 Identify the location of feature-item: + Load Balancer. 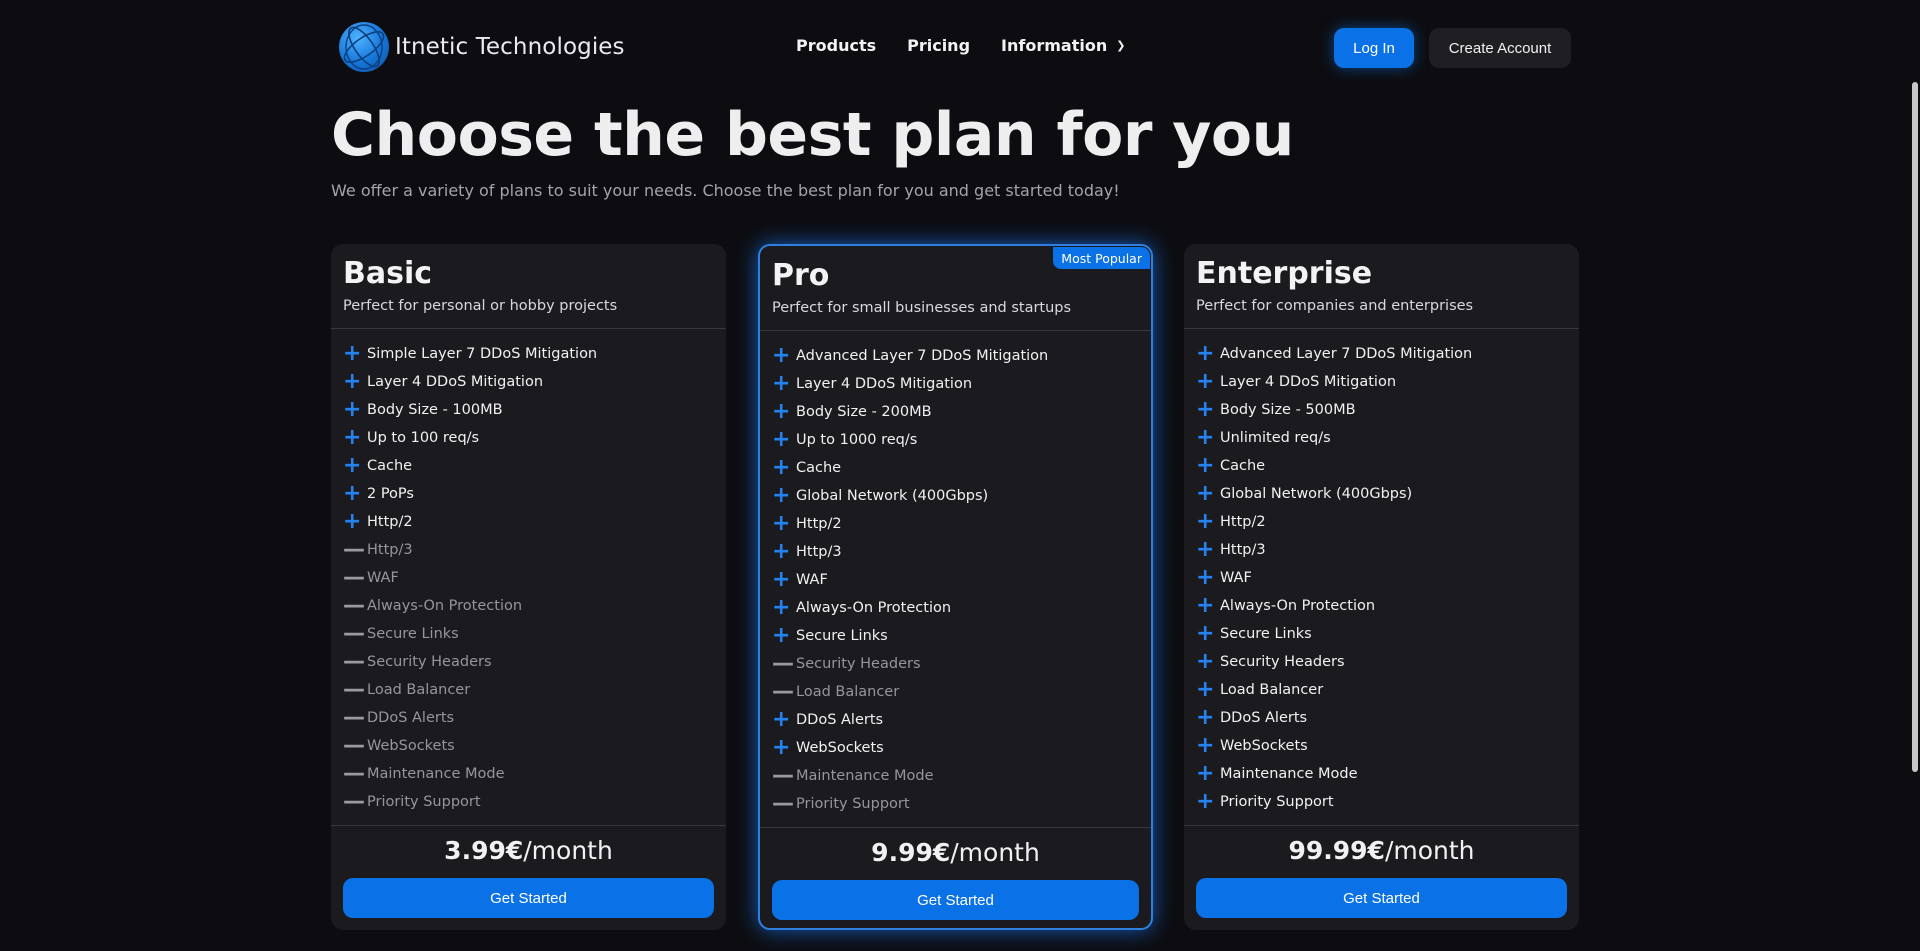
(1381, 690).